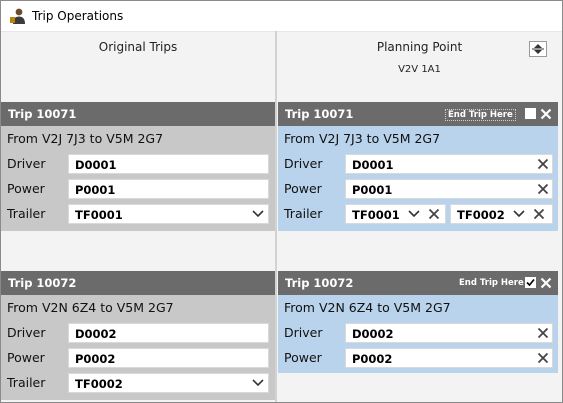  What do you see at coordinates (17, 16) in the screenshot?
I see `driver-person-icon` at bounding box center [17, 16].